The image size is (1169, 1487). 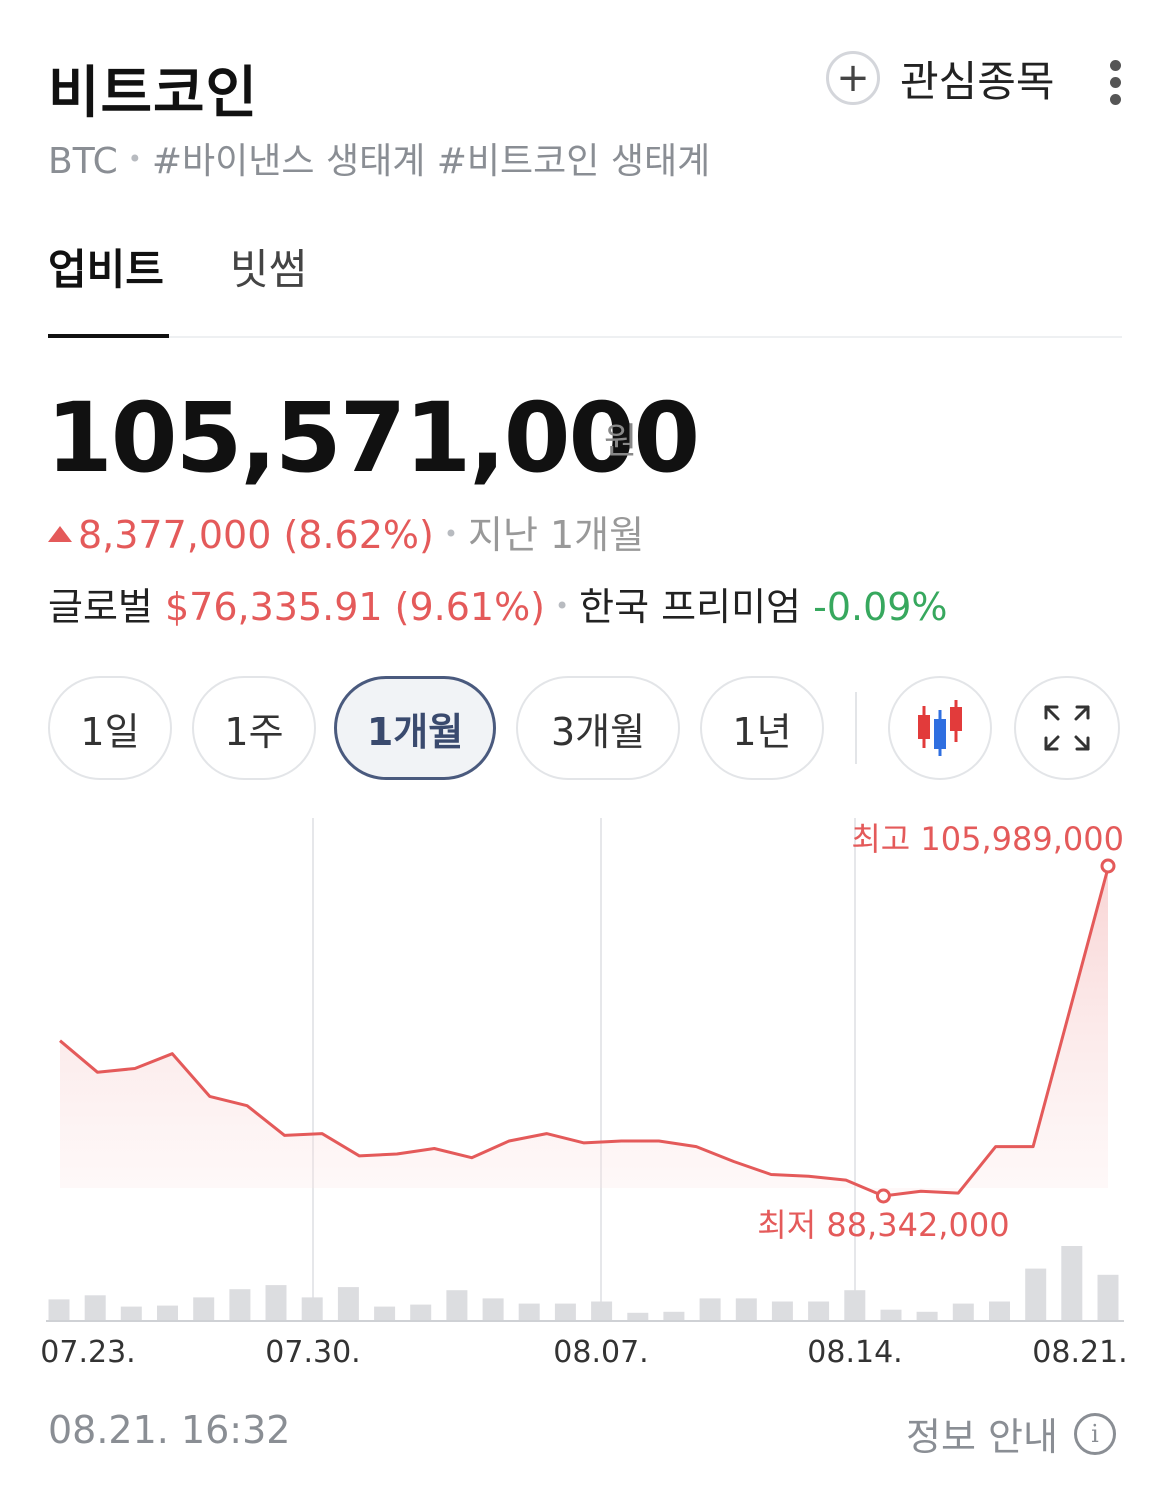 I want to click on plus-icon: +, so click(x=853, y=78).